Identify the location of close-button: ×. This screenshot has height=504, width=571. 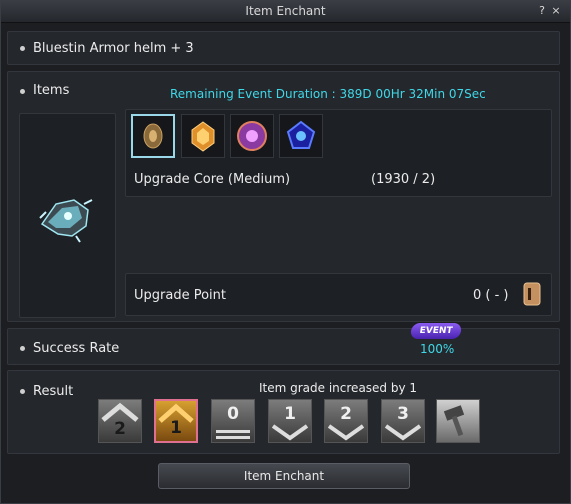
(556, 11).